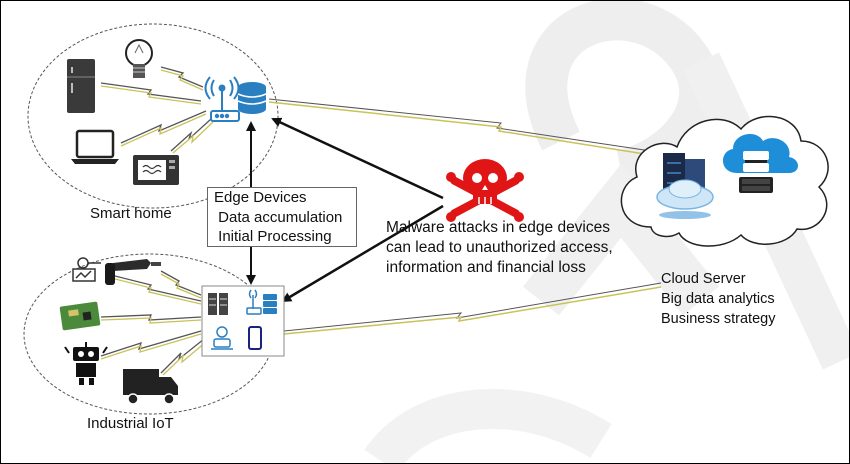 This screenshot has width=850, height=464. Describe the element at coordinates (260, 197) in the screenshot. I see `edge-box-line-1: Edge Devices` at that location.